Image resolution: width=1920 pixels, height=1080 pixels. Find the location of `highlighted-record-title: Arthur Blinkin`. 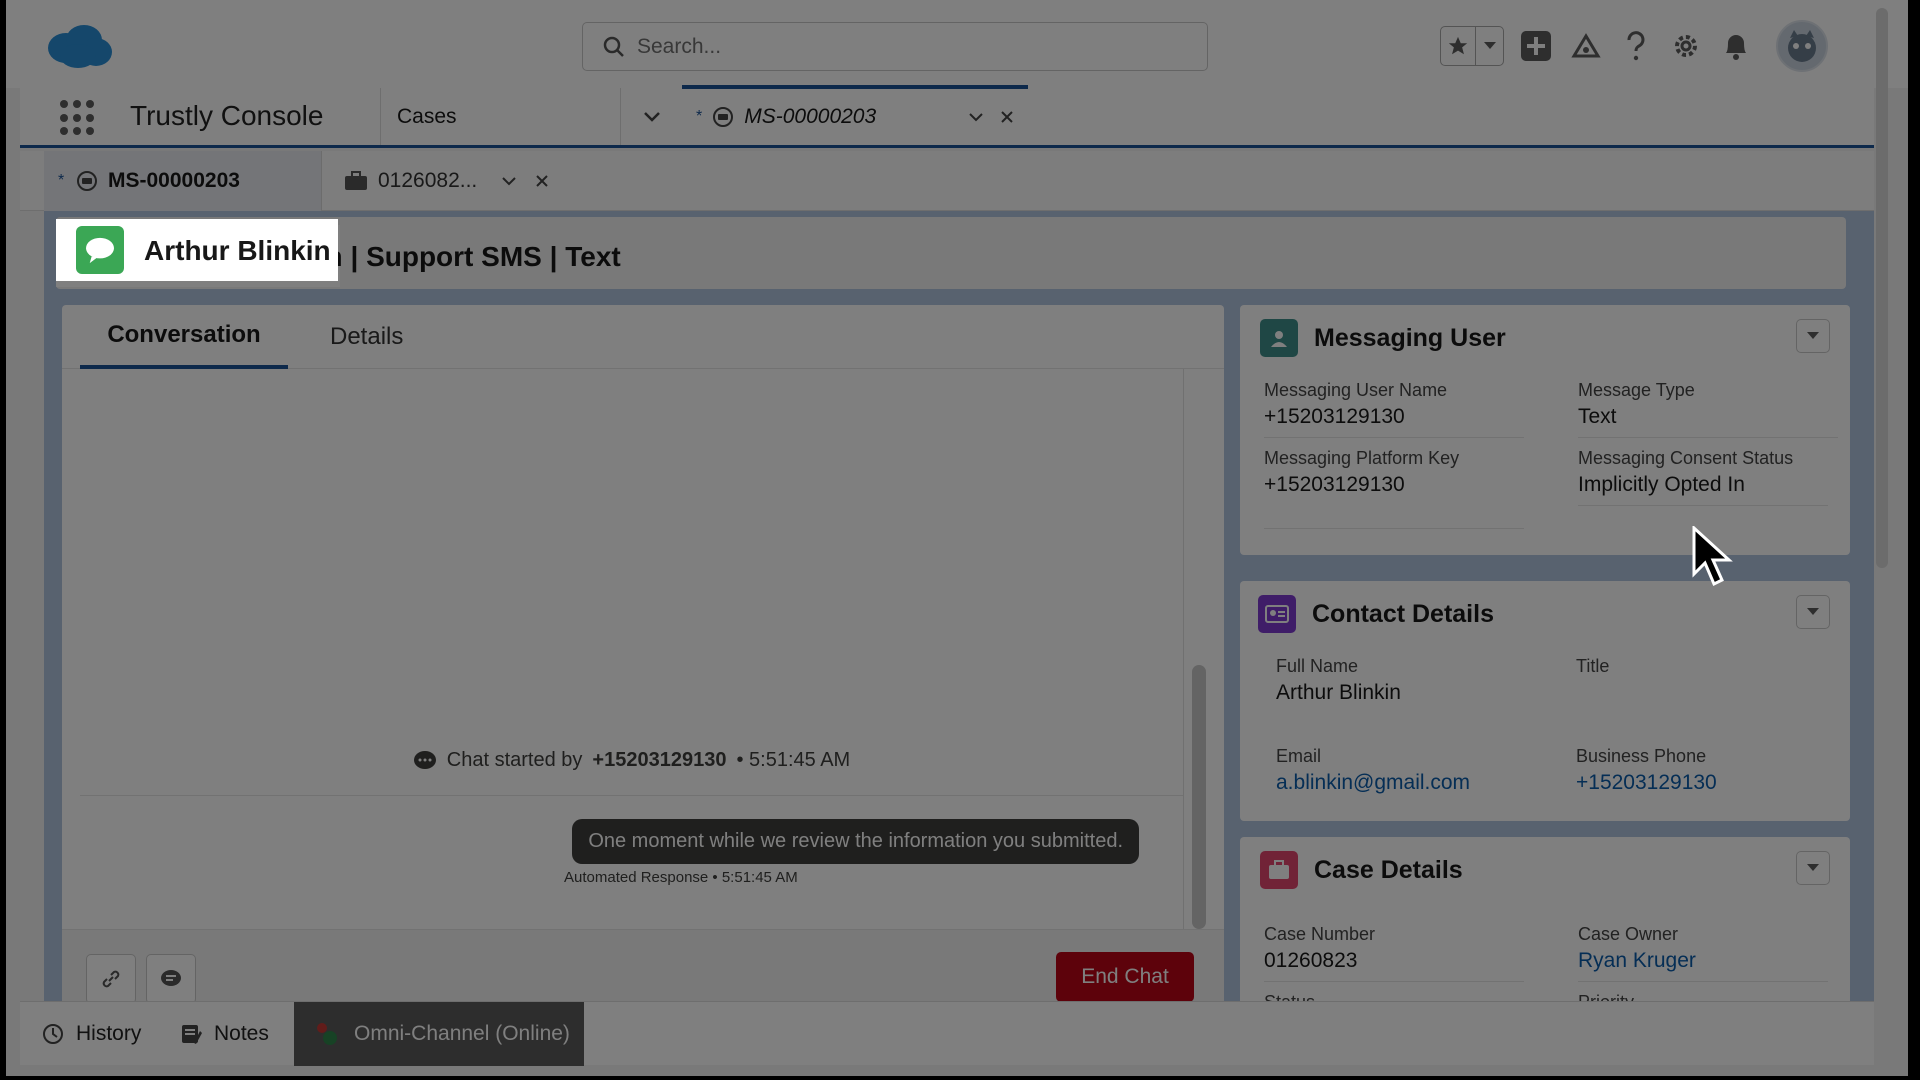

highlighted-record-title: Arthur Blinkin is located at coordinates (197, 250).